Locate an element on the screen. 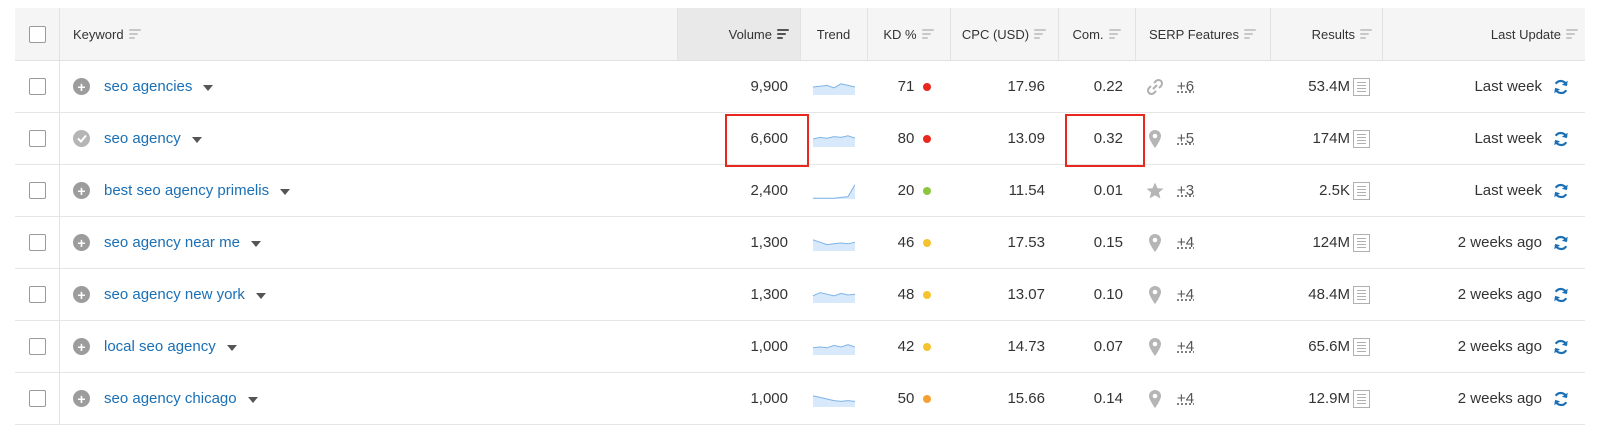 Image resolution: width=1600 pixels, height=433 pixels. keyword-cell: + seo agency near me is located at coordinates (368, 242).